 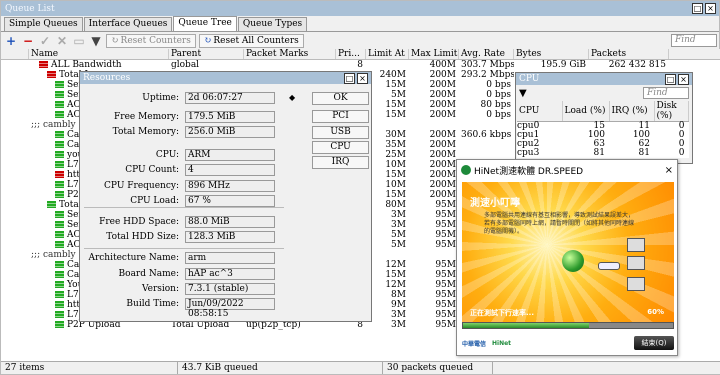 What do you see at coordinates (349, 78) in the screenshot?
I see `resources-maximize-button: □` at bounding box center [349, 78].